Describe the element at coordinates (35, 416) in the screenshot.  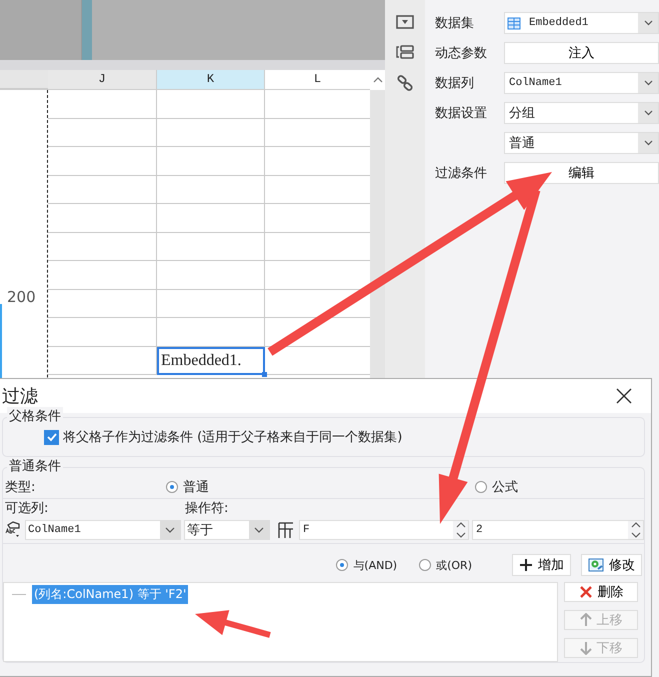
I see `group-label: 父格条件` at that location.